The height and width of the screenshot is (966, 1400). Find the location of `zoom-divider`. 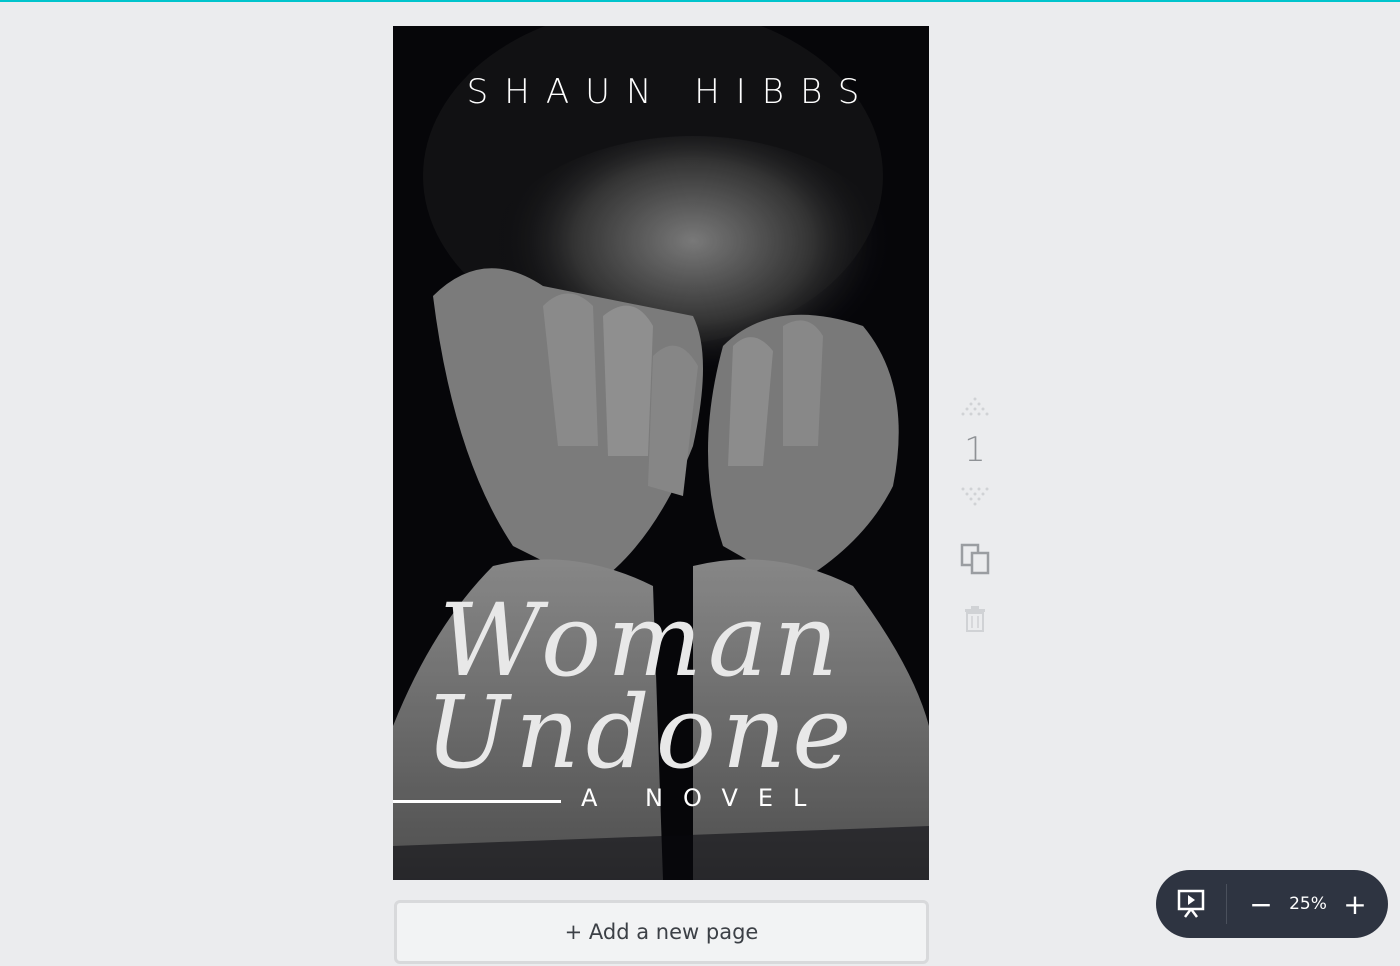

zoom-divider is located at coordinates (1226, 904).